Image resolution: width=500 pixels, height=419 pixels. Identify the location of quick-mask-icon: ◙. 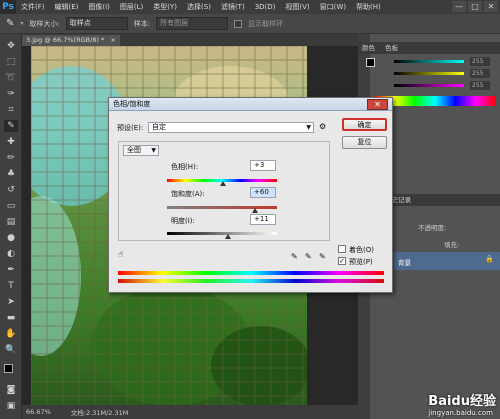
(11, 390).